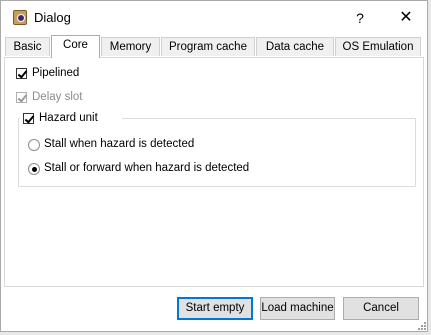 This screenshot has width=431, height=335. What do you see at coordinates (21, 73) in the screenshot?
I see `pipelined-checkbox` at bounding box center [21, 73].